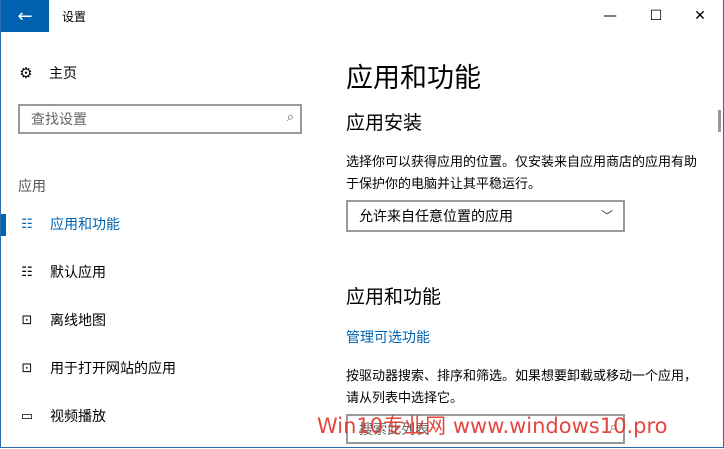 This screenshot has height=449, width=724. Describe the element at coordinates (606, 216) in the screenshot. I see `chevron-down-icon: ﹀` at that location.